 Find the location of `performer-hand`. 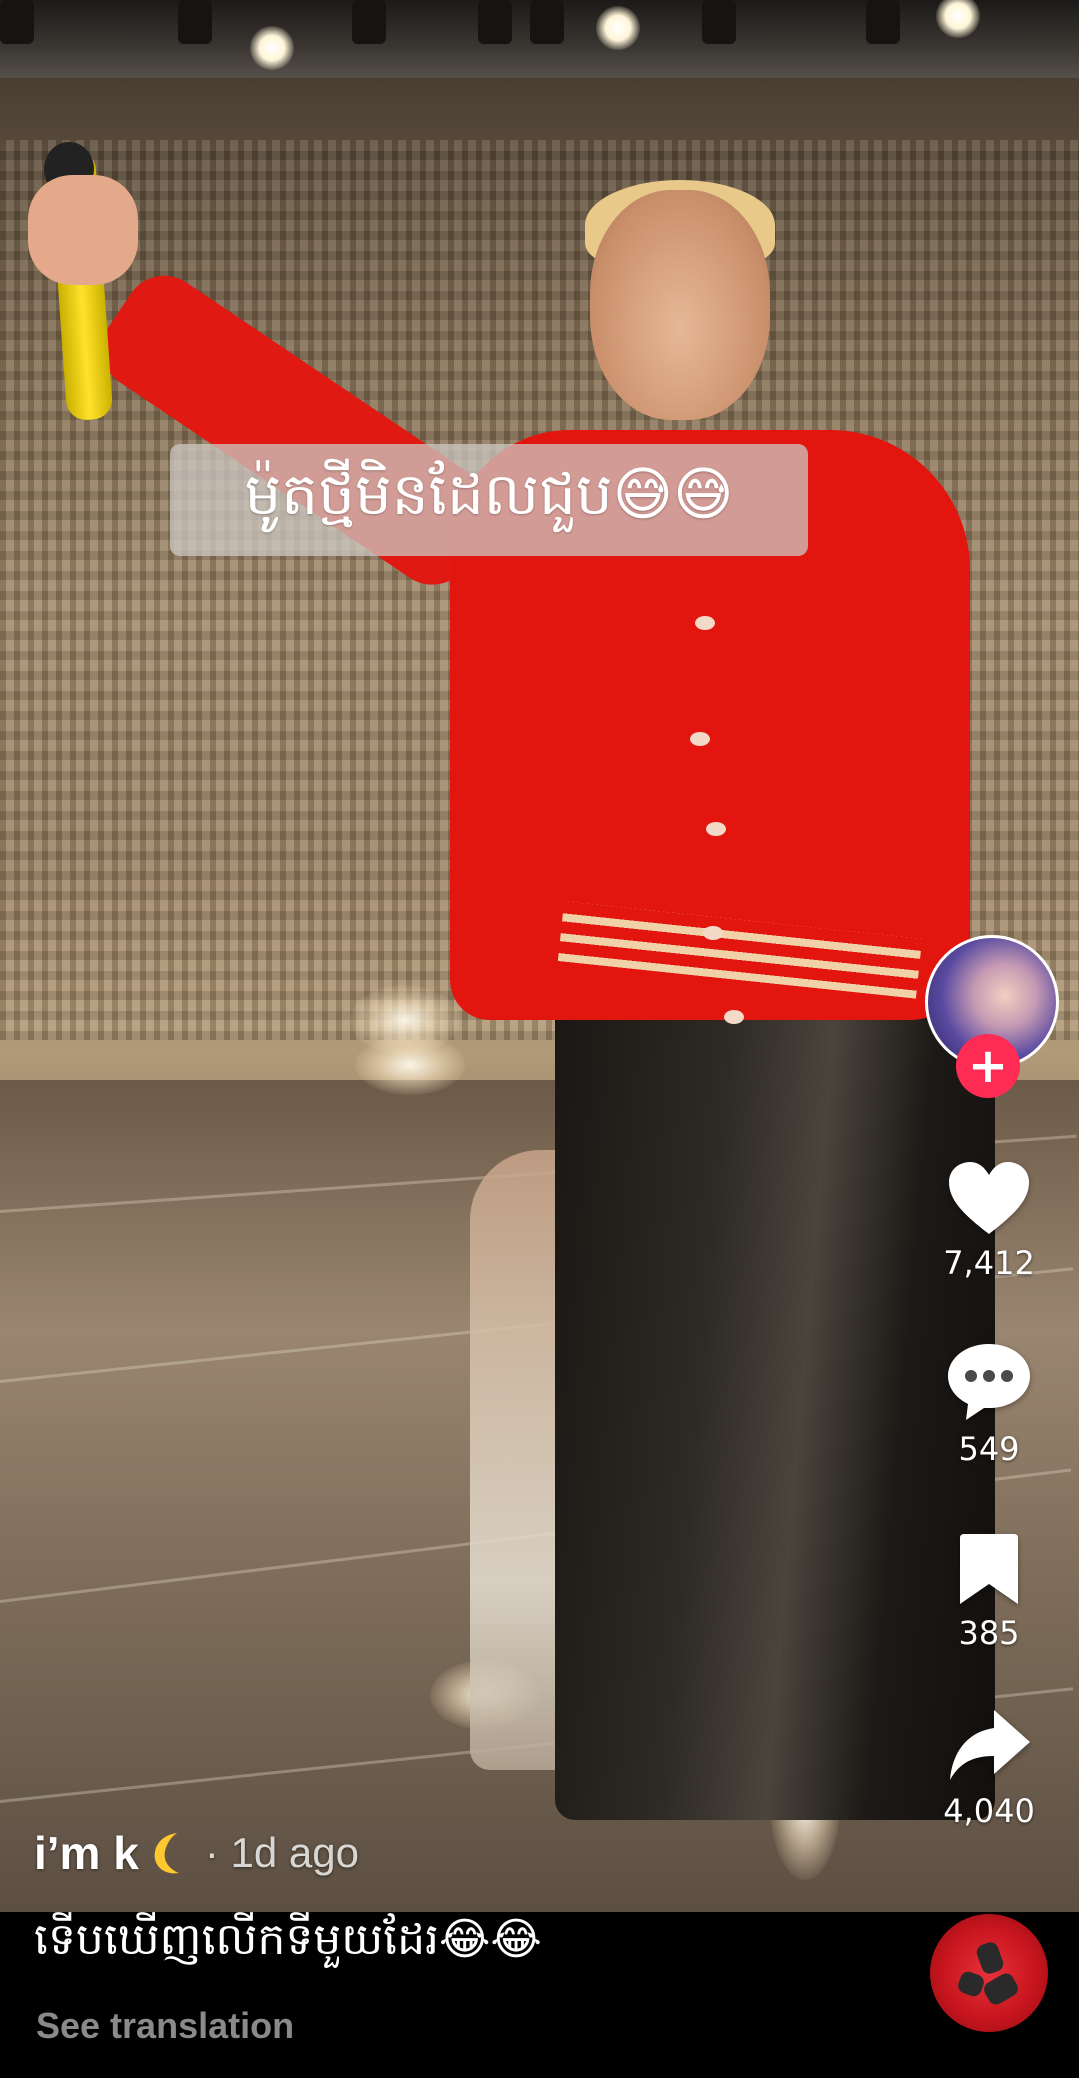

performer-hand is located at coordinates (83, 230).